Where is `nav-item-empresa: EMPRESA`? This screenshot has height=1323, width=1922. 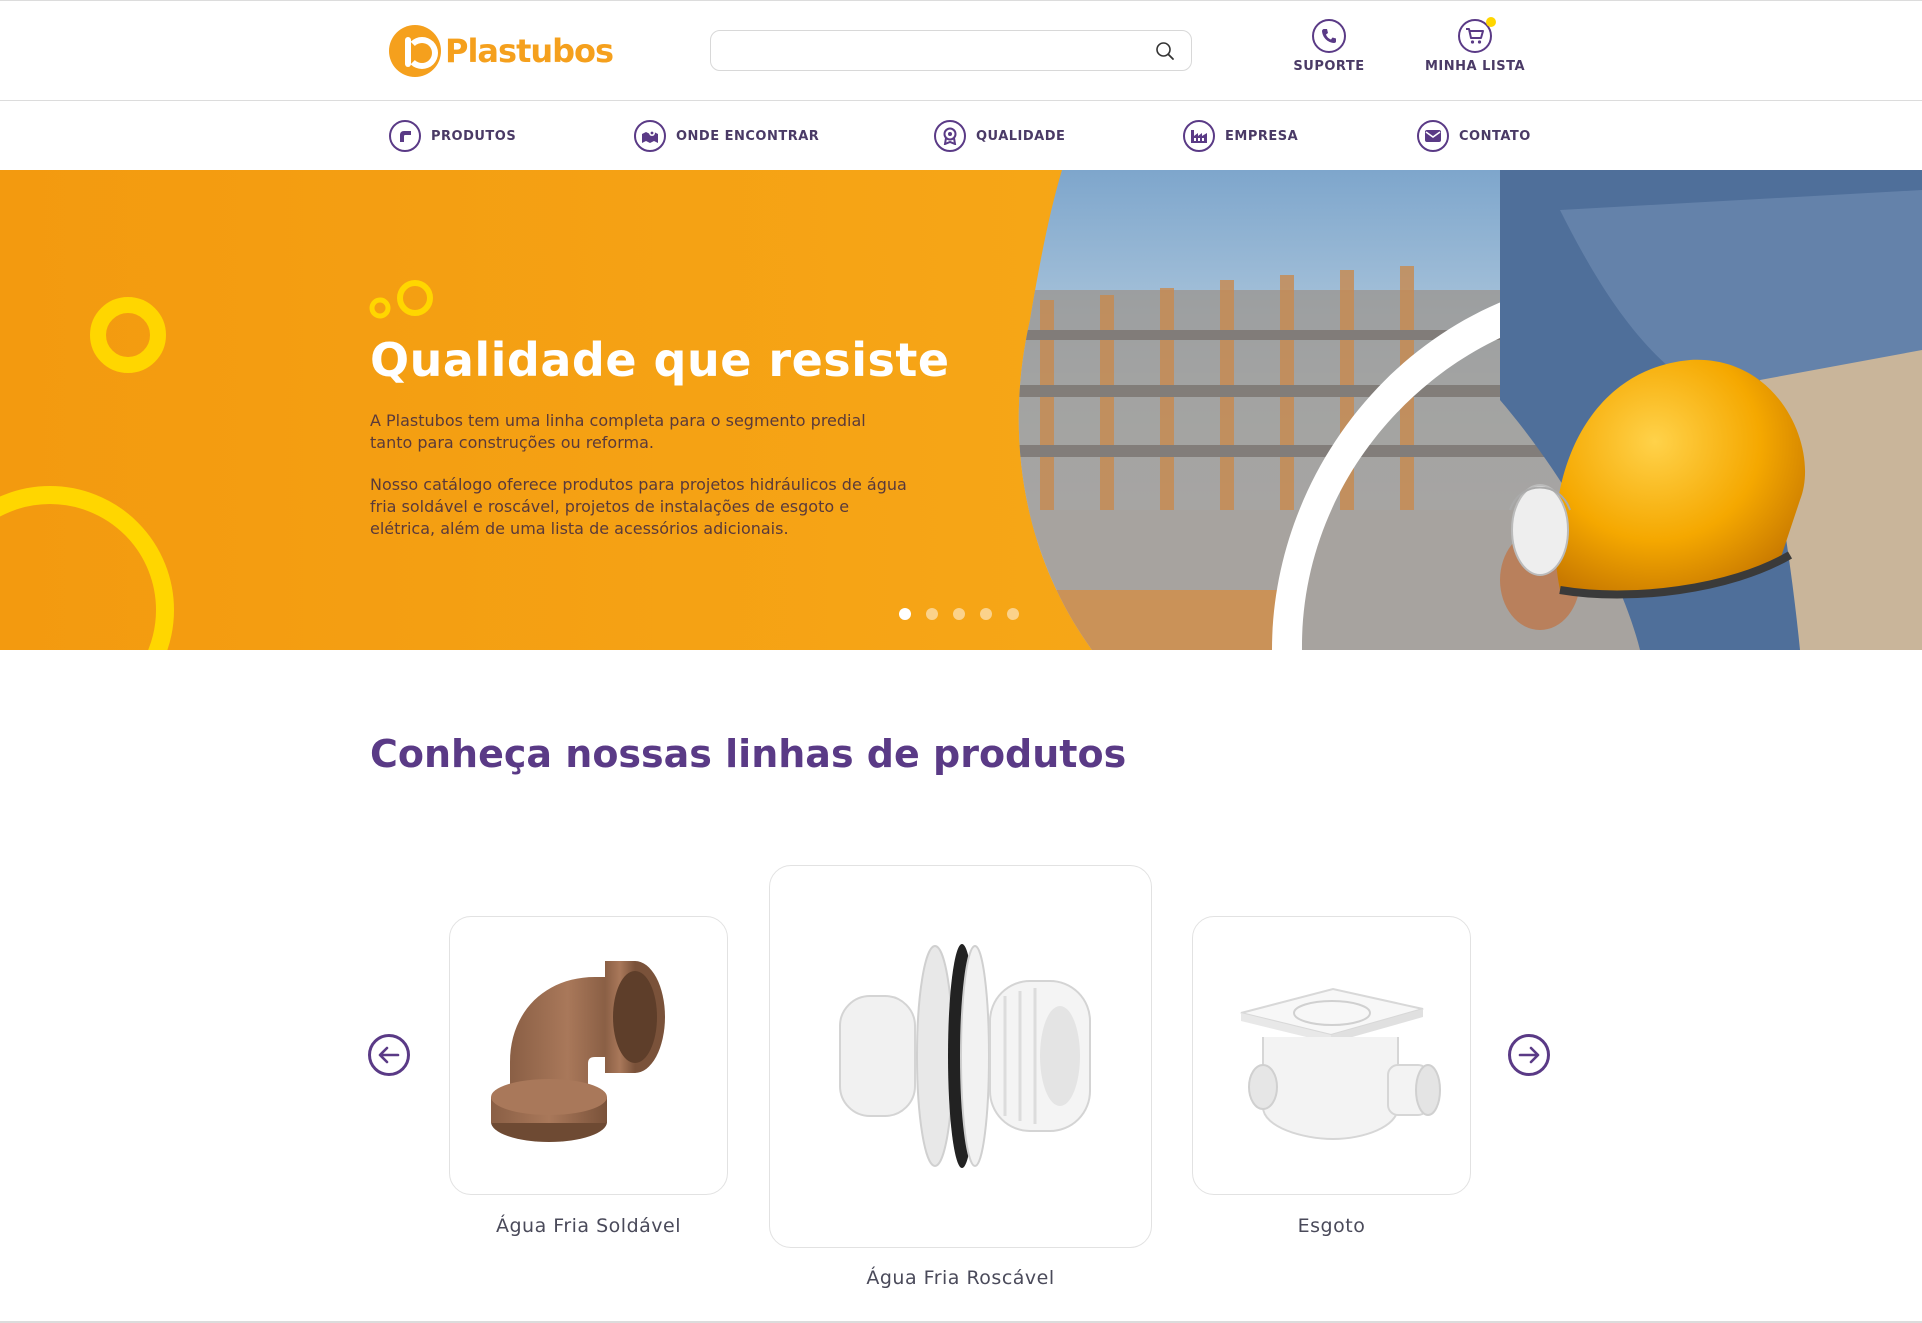 nav-item-empresa: EMPRESA is located at coordinates (1240, 136).